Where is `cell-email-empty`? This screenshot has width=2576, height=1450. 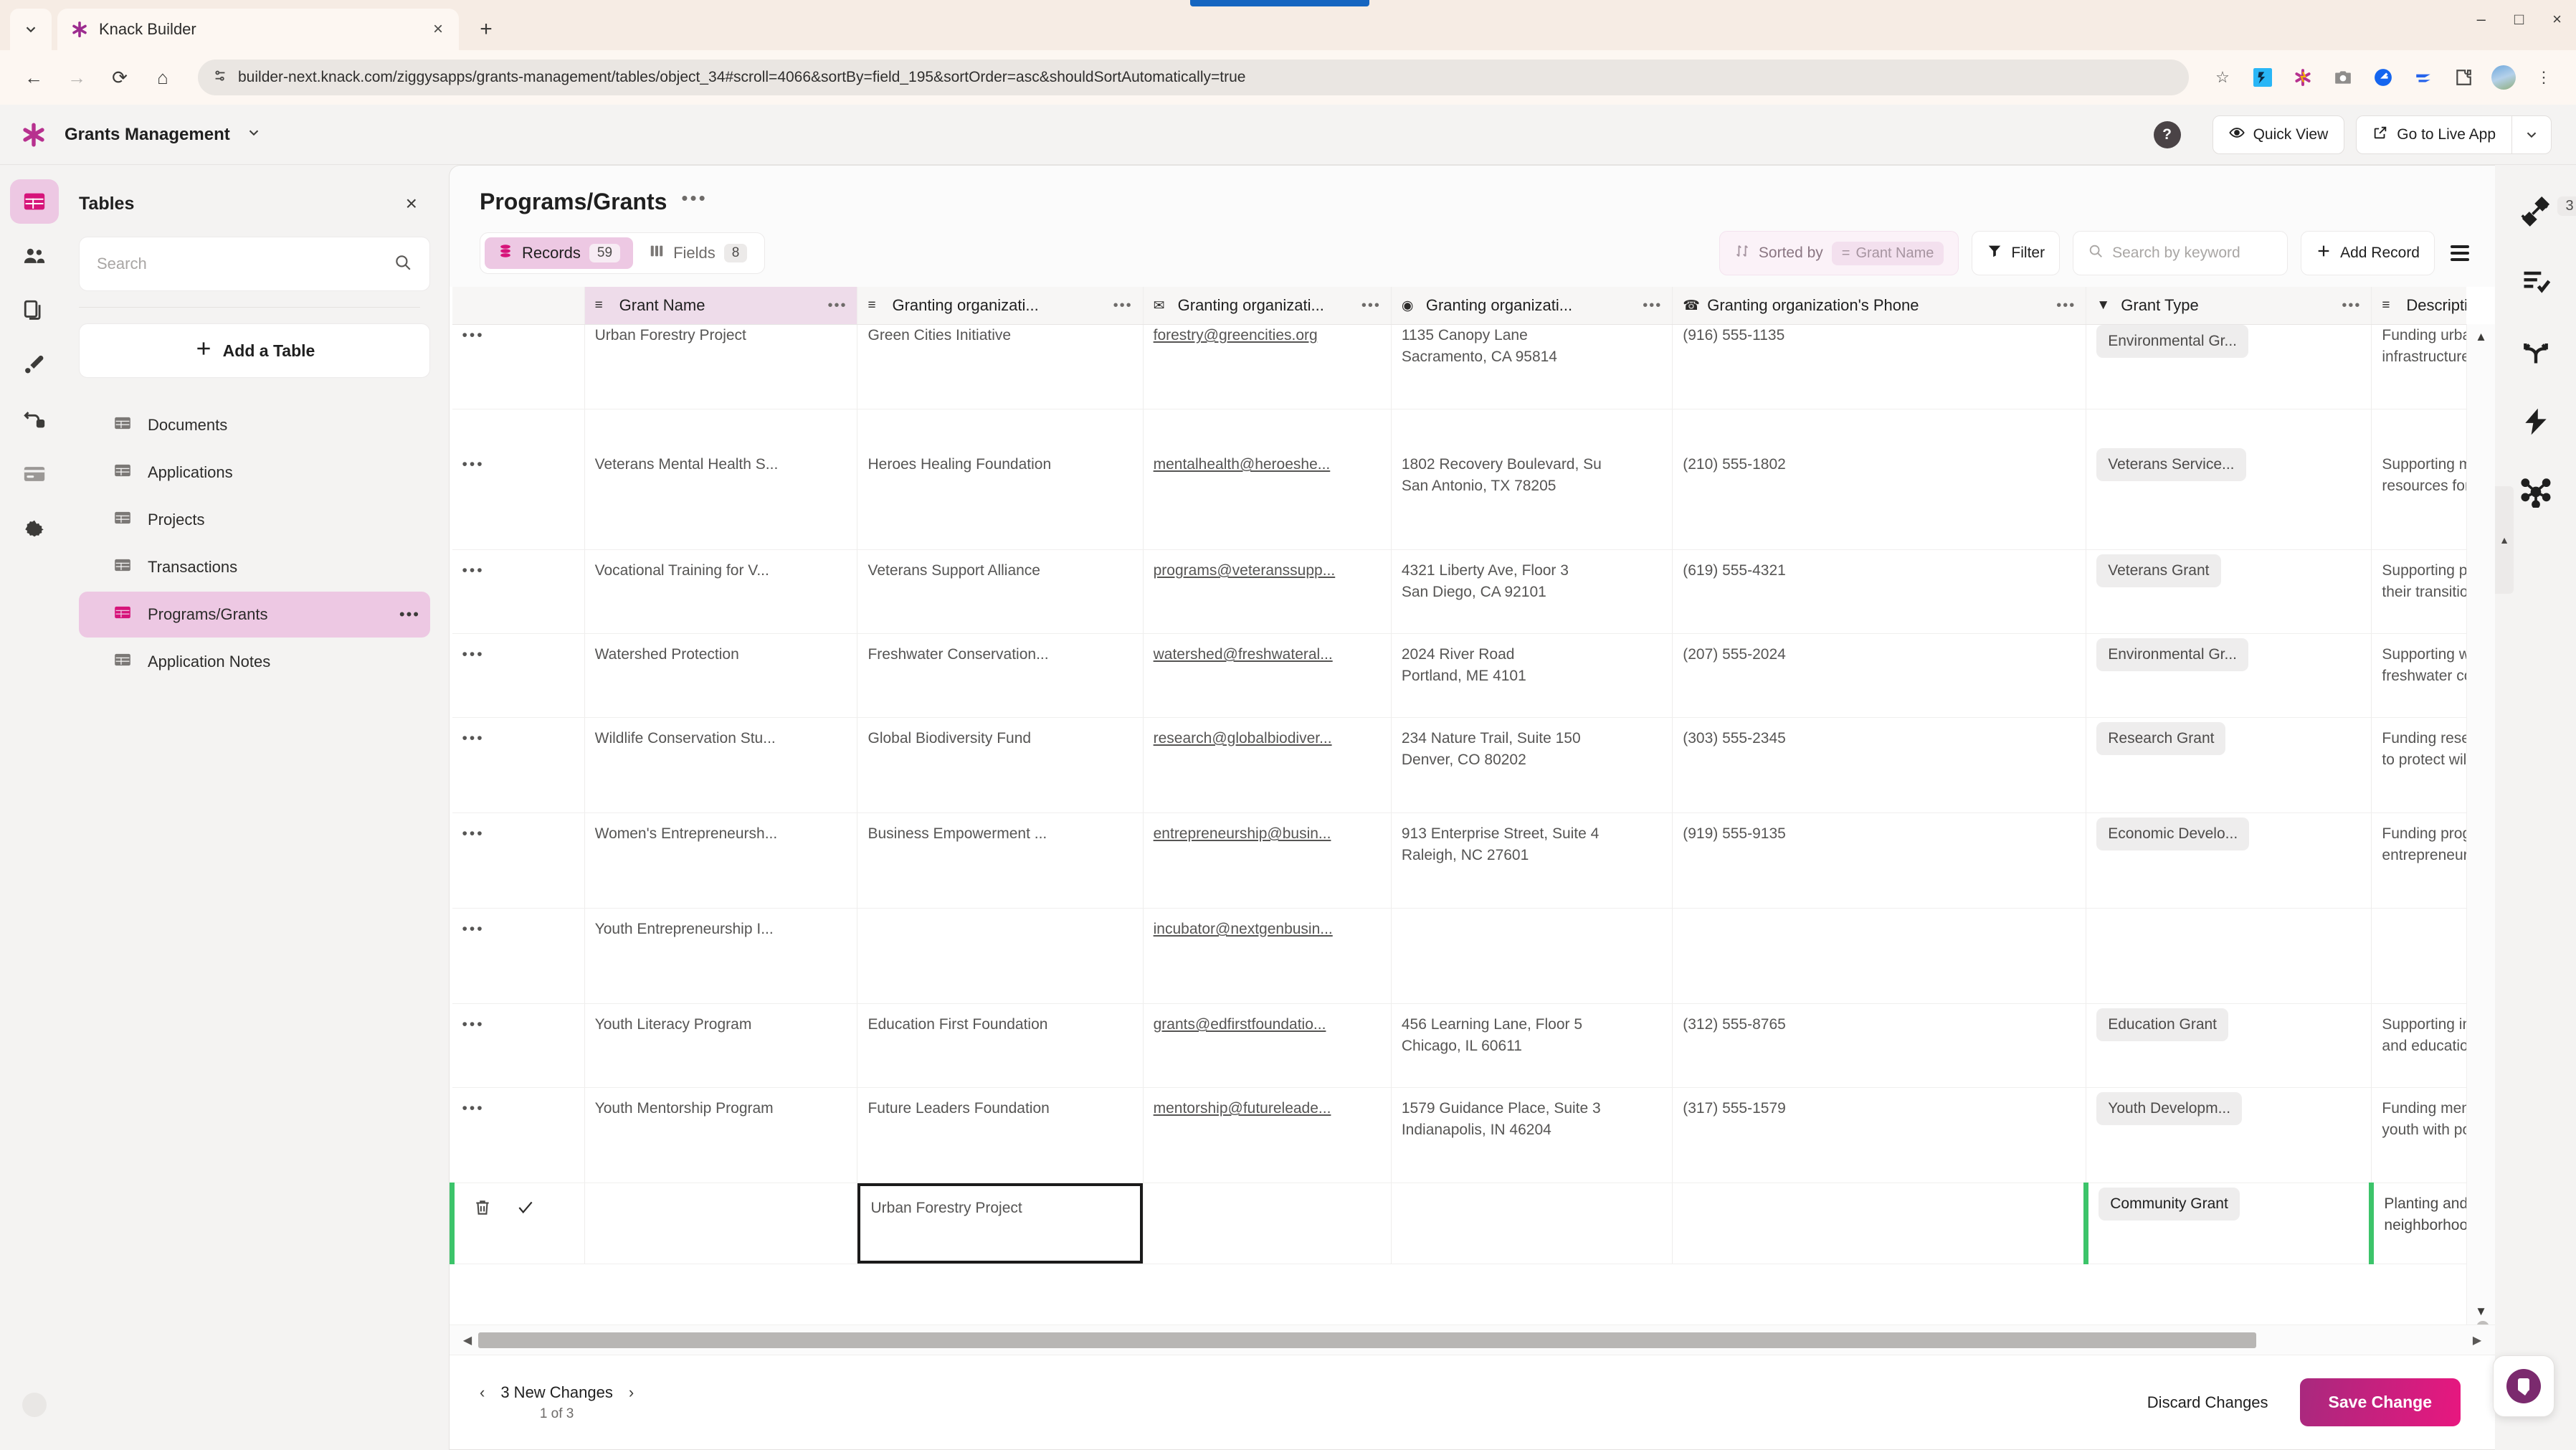
cell-email-empty is located at coordinates (1267, 1223).